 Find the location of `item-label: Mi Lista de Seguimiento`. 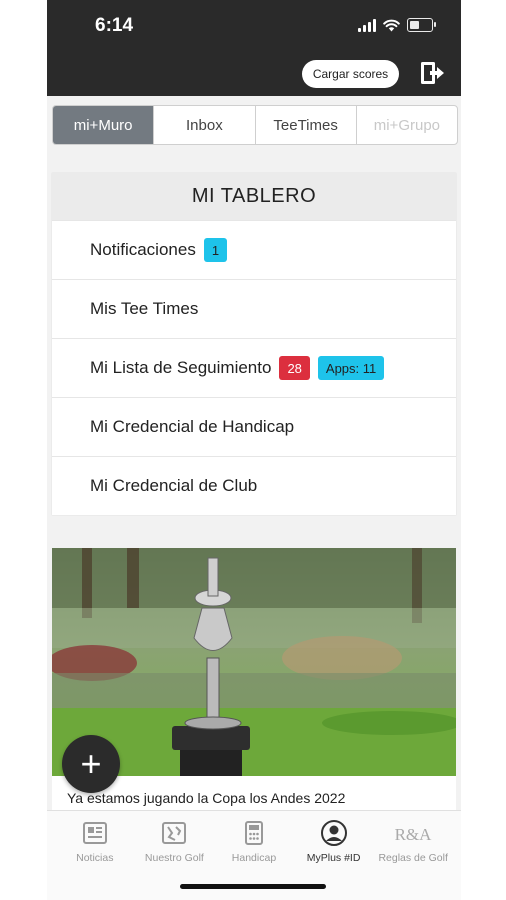

item-label: Mi Lista de Seguimiento is located at coordinates (181, 367).